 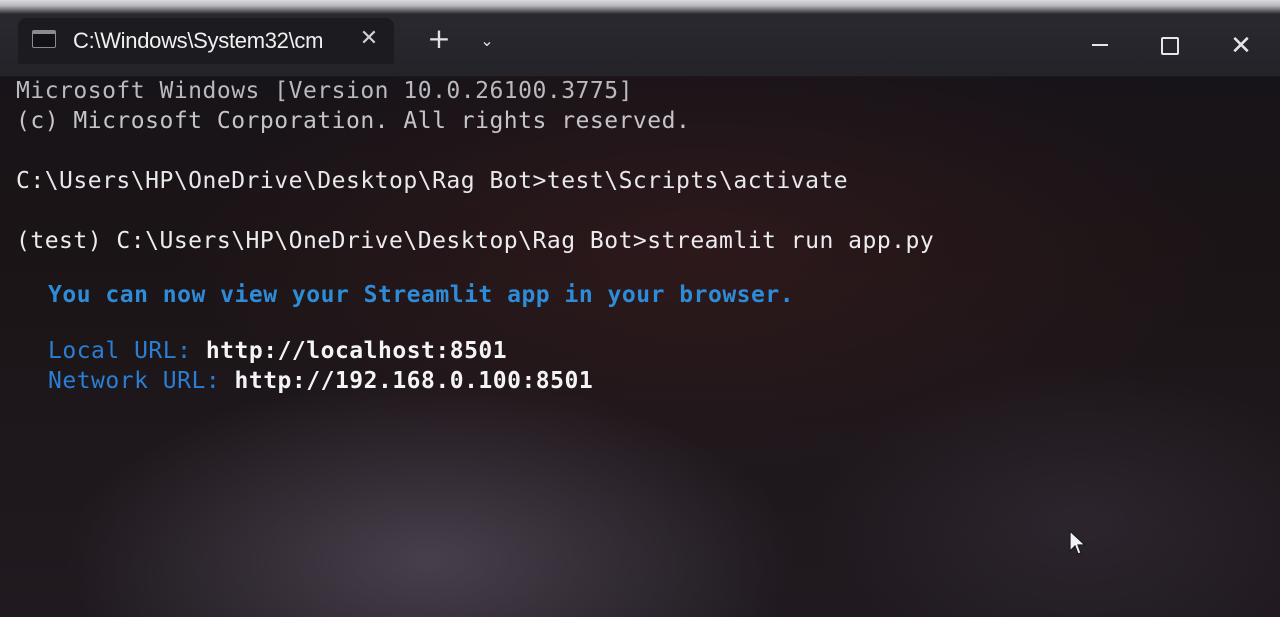 I want to click on tab-cmd: C:\Windows\System32\cm ✕, so click(x=206, y=41).